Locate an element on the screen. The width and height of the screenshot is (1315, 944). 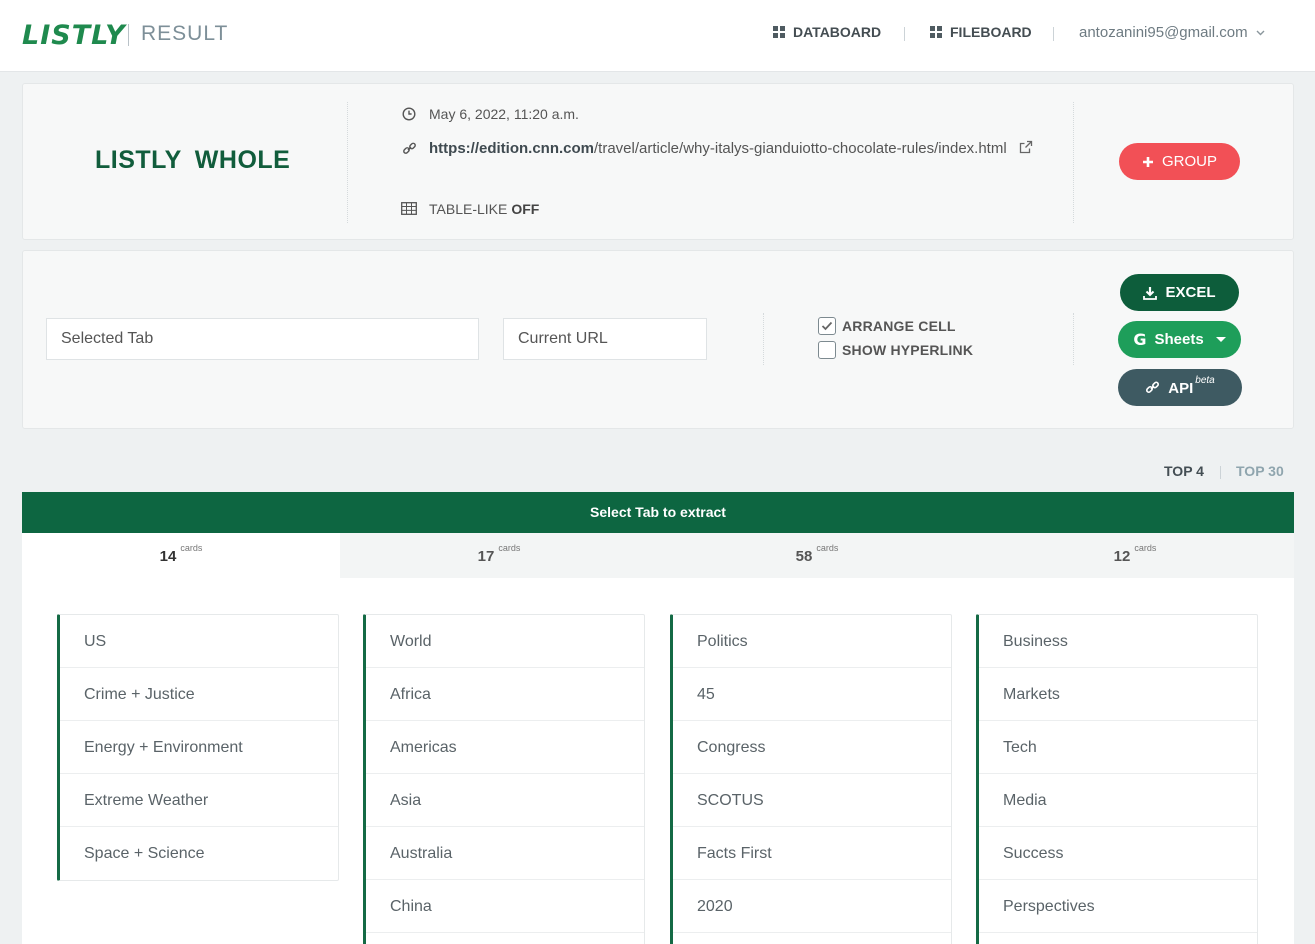
current-url-field: Current URL is located at coordinates (605, 339).